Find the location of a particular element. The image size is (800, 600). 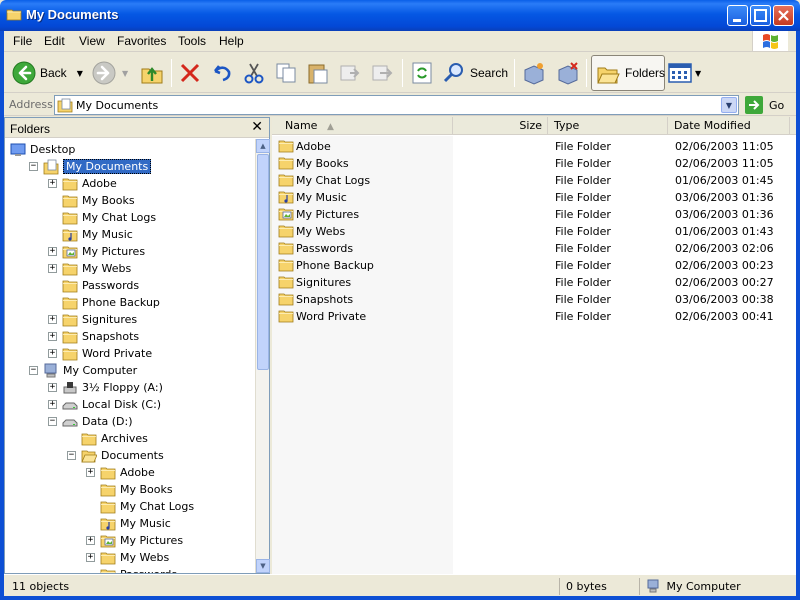

table-row: My Webs File Folder 01/06/2003 01:43 is located at coordinates (534, 231).